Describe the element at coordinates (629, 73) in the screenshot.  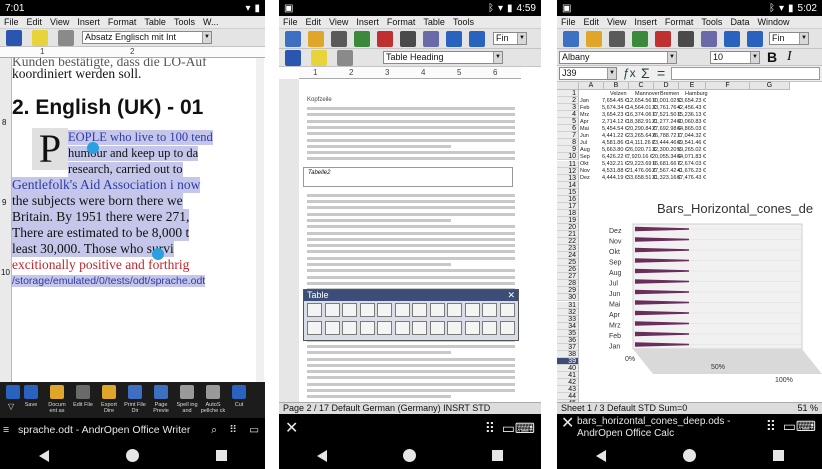
I see `function-wizard-icon: ƒx` at that location.